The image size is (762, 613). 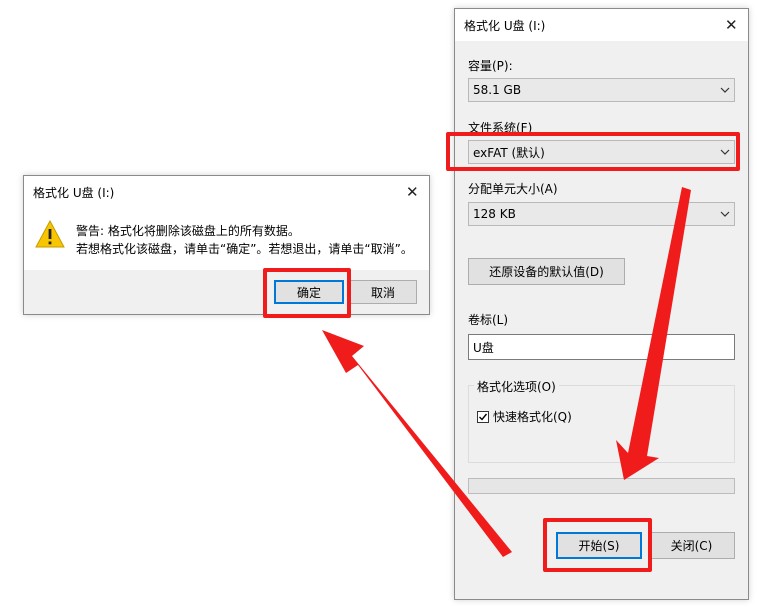 What do you see at coordinates (417, 443) in the screenshot?
I see `arrow-to-ok-button` at bounding box center [417, 443].